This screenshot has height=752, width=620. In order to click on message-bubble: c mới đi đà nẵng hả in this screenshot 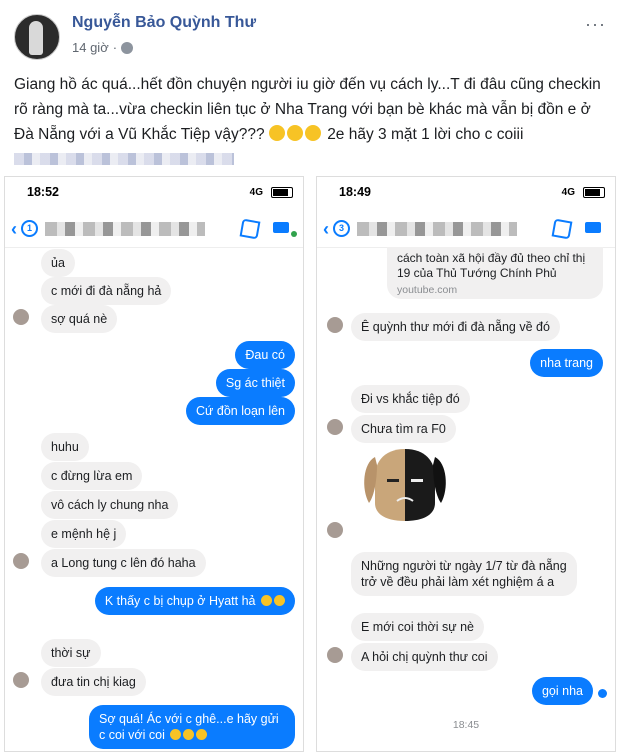, I will do `click(106, 291)`.